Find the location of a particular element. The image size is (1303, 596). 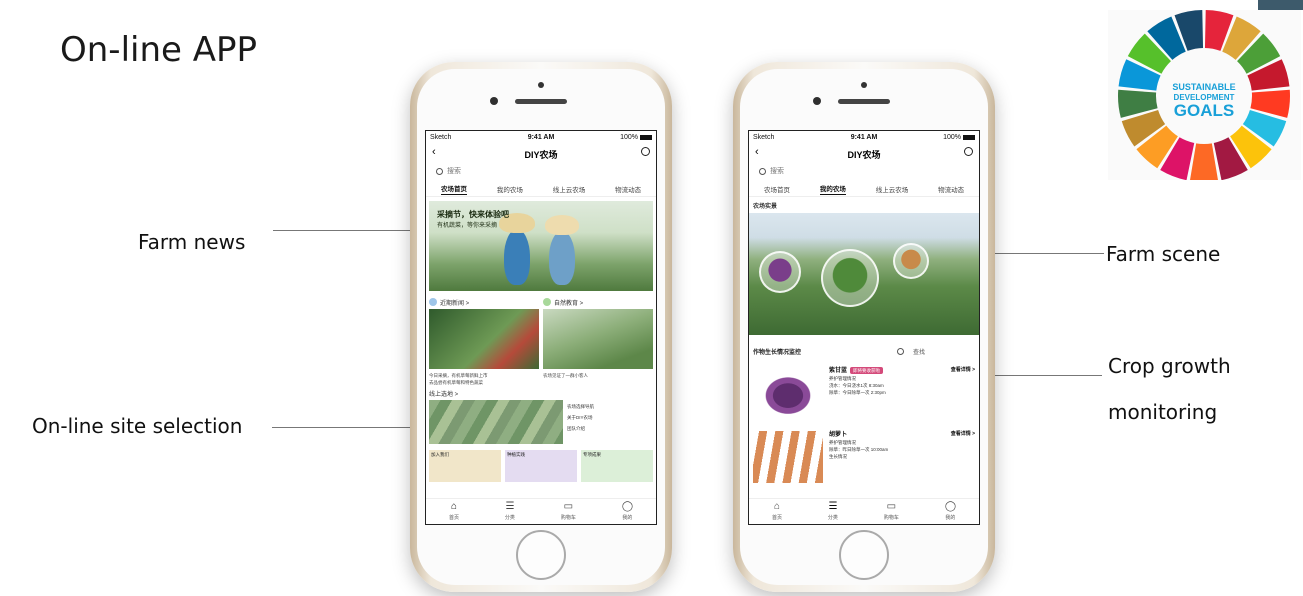

tabbar-label: 分类 is located at coordinates (509, 518).